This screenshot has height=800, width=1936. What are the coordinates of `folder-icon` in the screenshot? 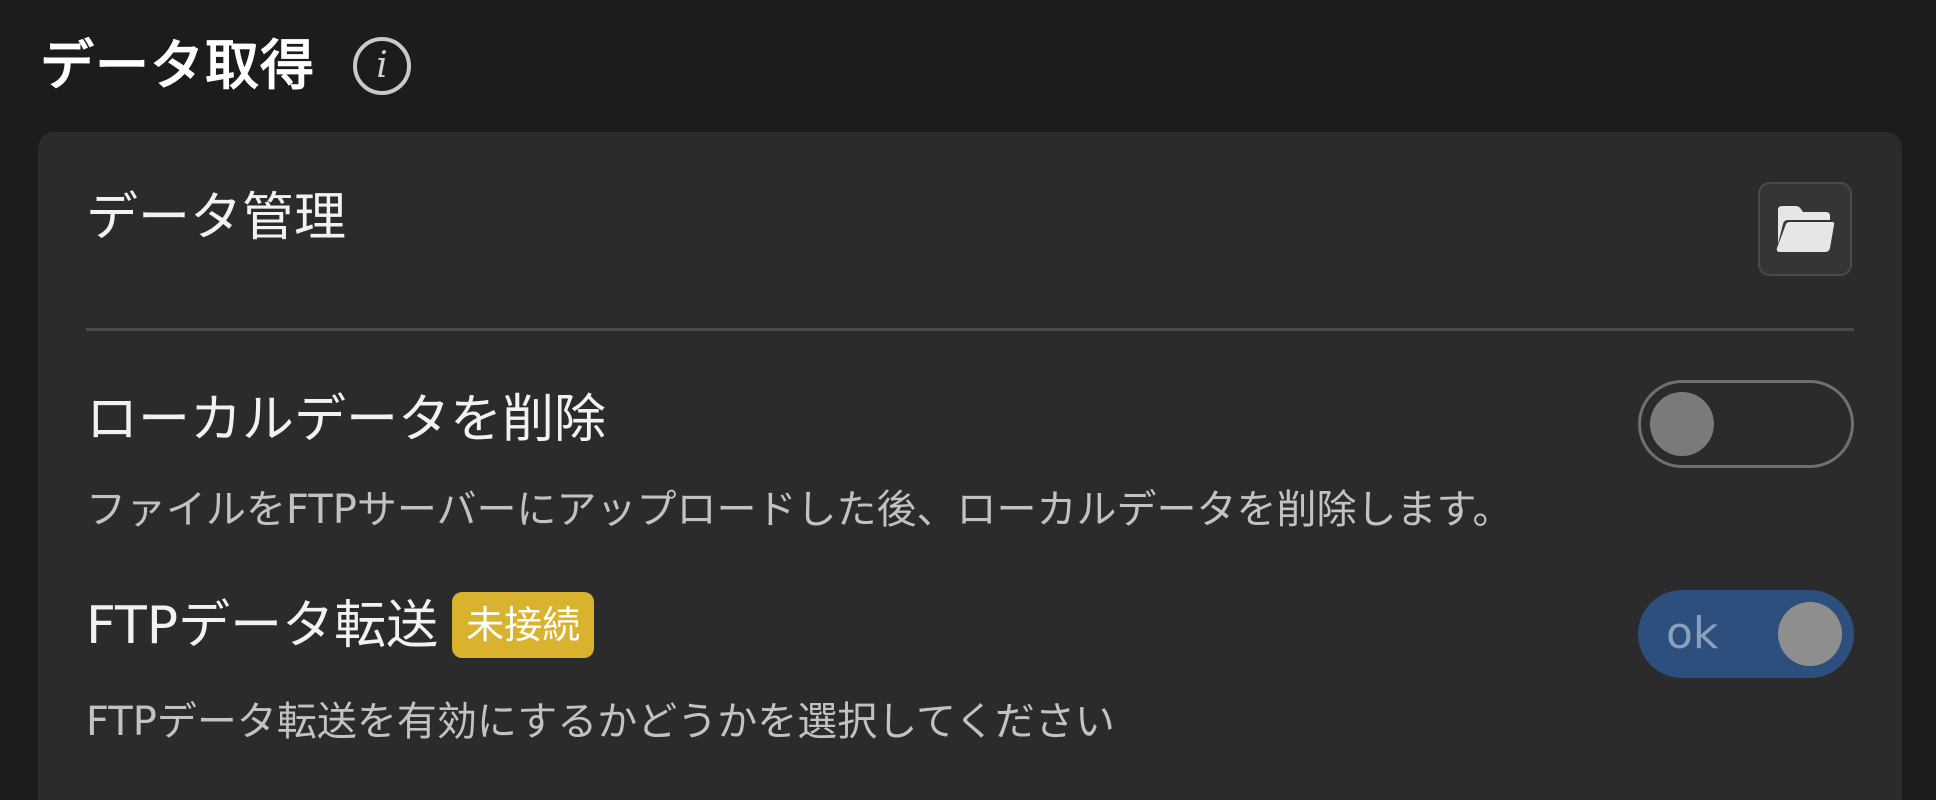 It's located at (1805, 229).